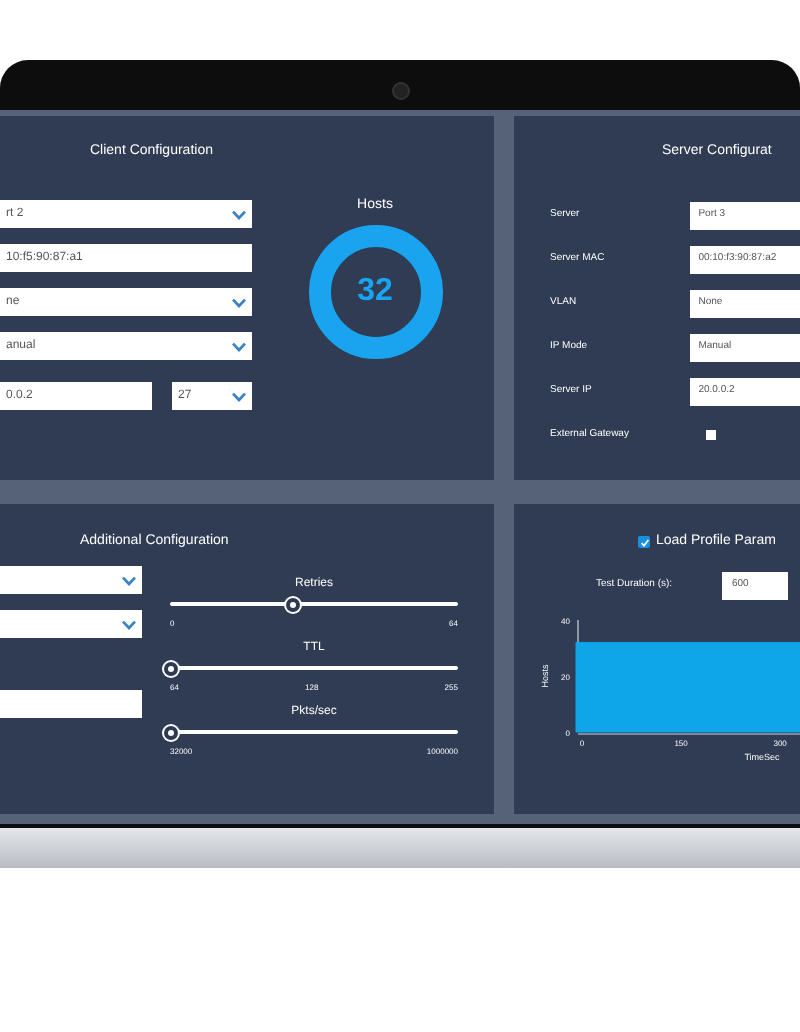  I want to click on input-field, so click(71, 704).